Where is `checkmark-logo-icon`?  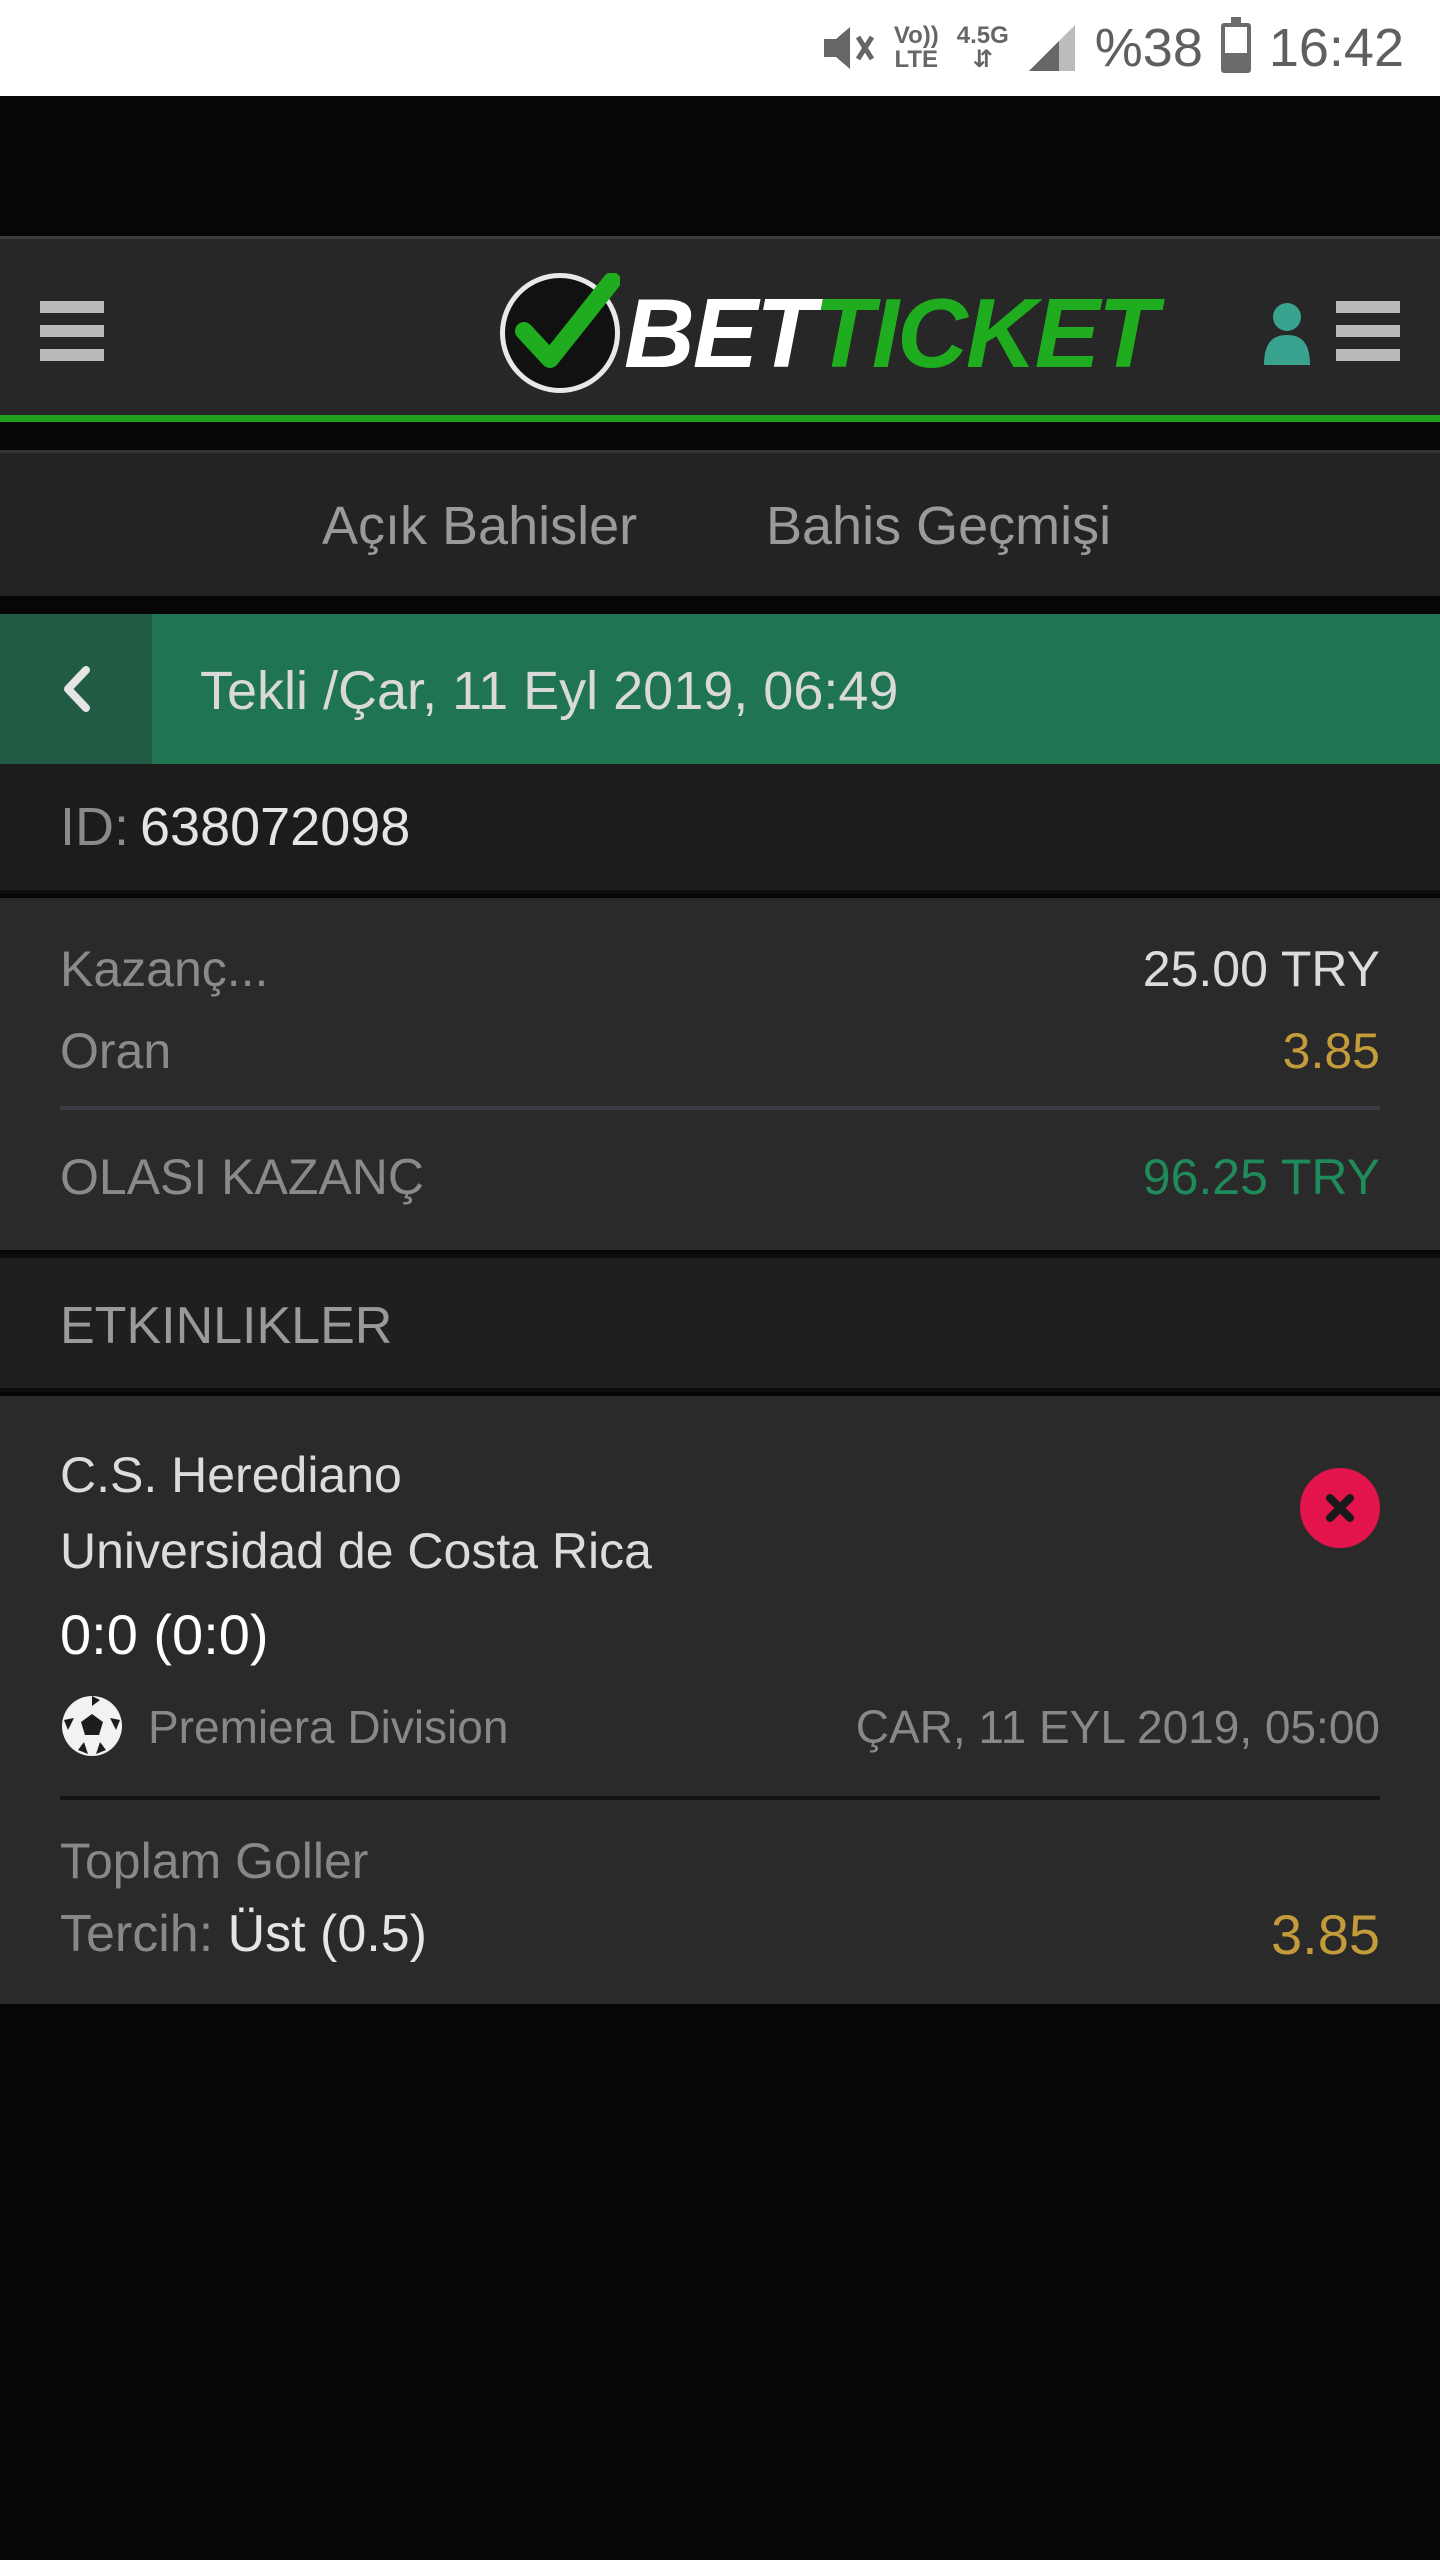 checkmark-logo-icon is located at coordinates (560, 333).